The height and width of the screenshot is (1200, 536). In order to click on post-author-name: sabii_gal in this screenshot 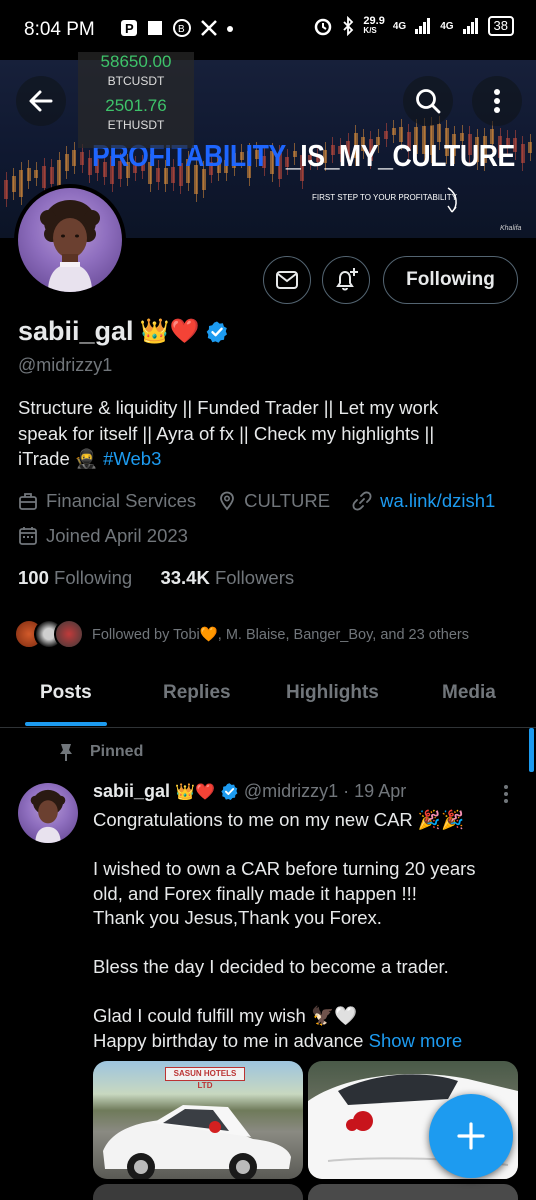, I will do `click(131, 791)`.